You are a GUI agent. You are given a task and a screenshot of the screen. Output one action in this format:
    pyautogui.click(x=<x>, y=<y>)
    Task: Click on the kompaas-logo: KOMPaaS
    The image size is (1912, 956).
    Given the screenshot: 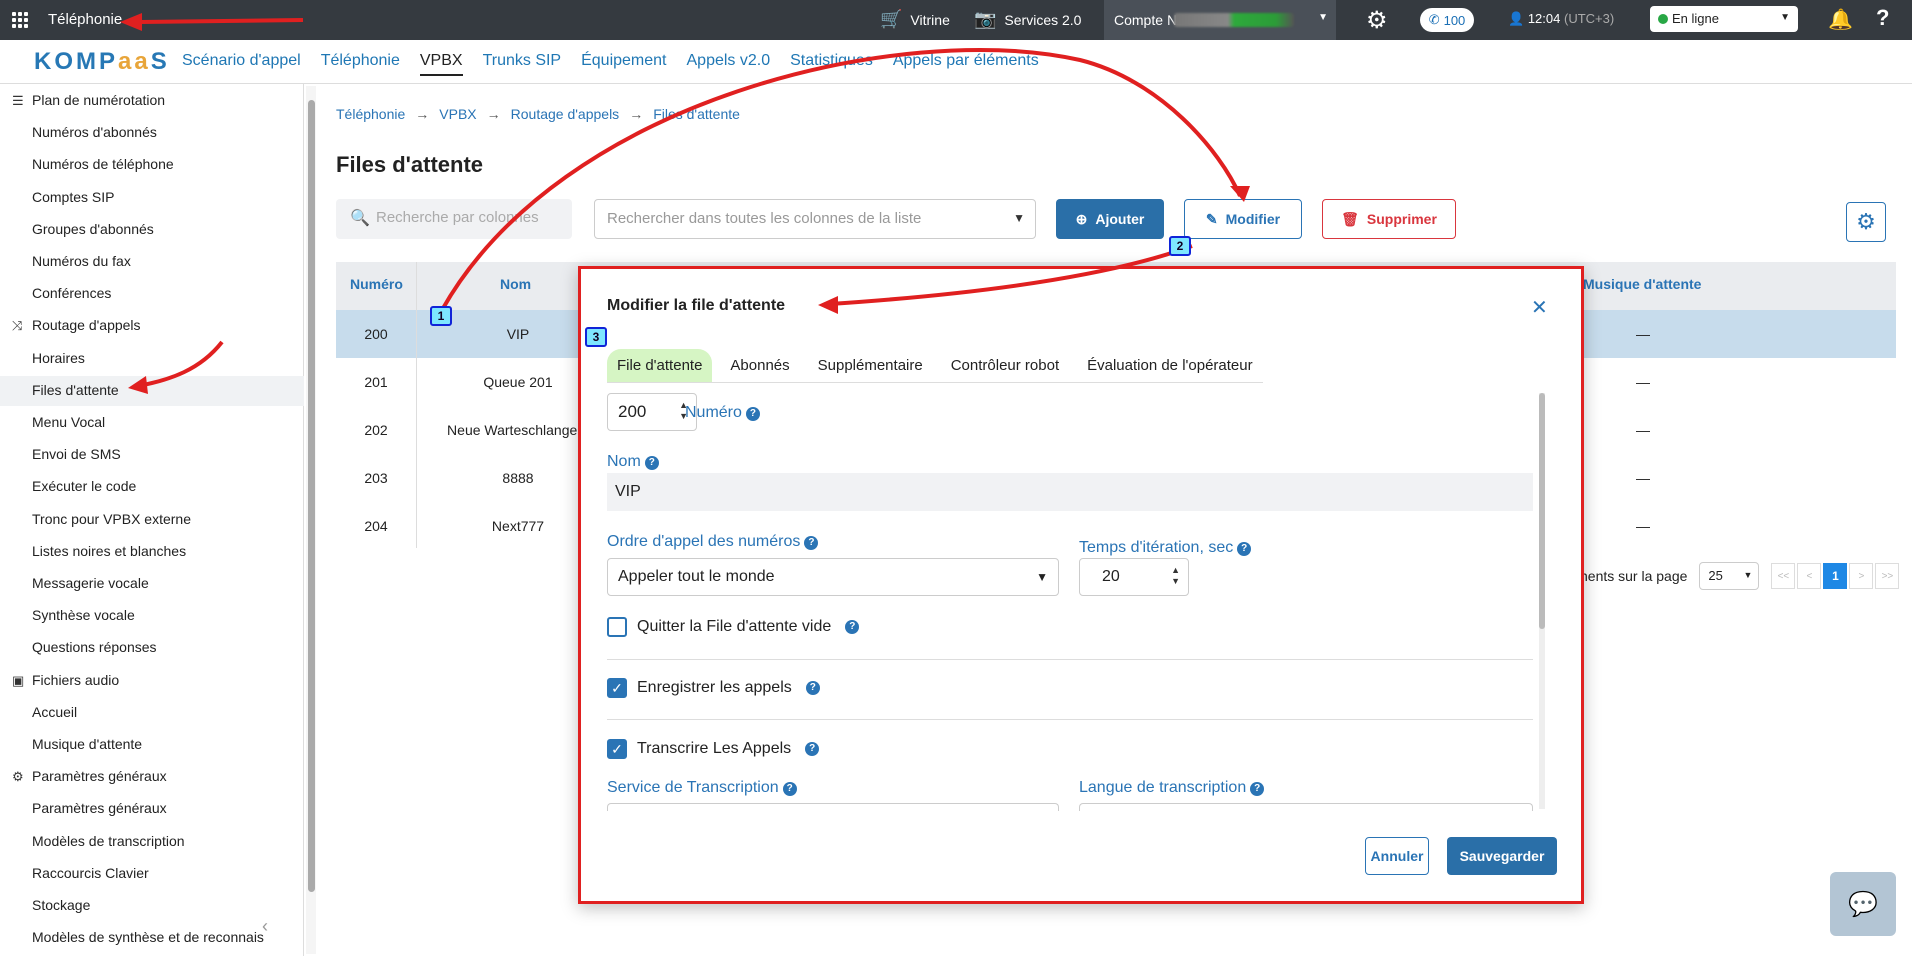 What is the action you would take?
    pyautogui.click(x=102, y=62)
    